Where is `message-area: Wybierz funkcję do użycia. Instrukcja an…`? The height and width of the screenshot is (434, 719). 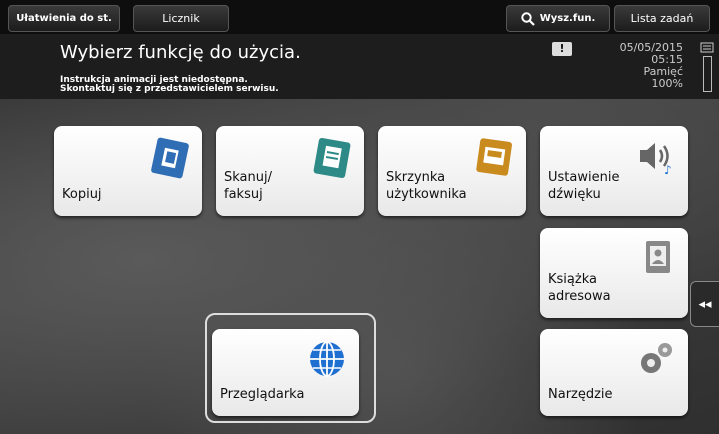
message-area: Wybierz funkcję do użycia. Instrukcja an… is located at coordinates (359, 66).